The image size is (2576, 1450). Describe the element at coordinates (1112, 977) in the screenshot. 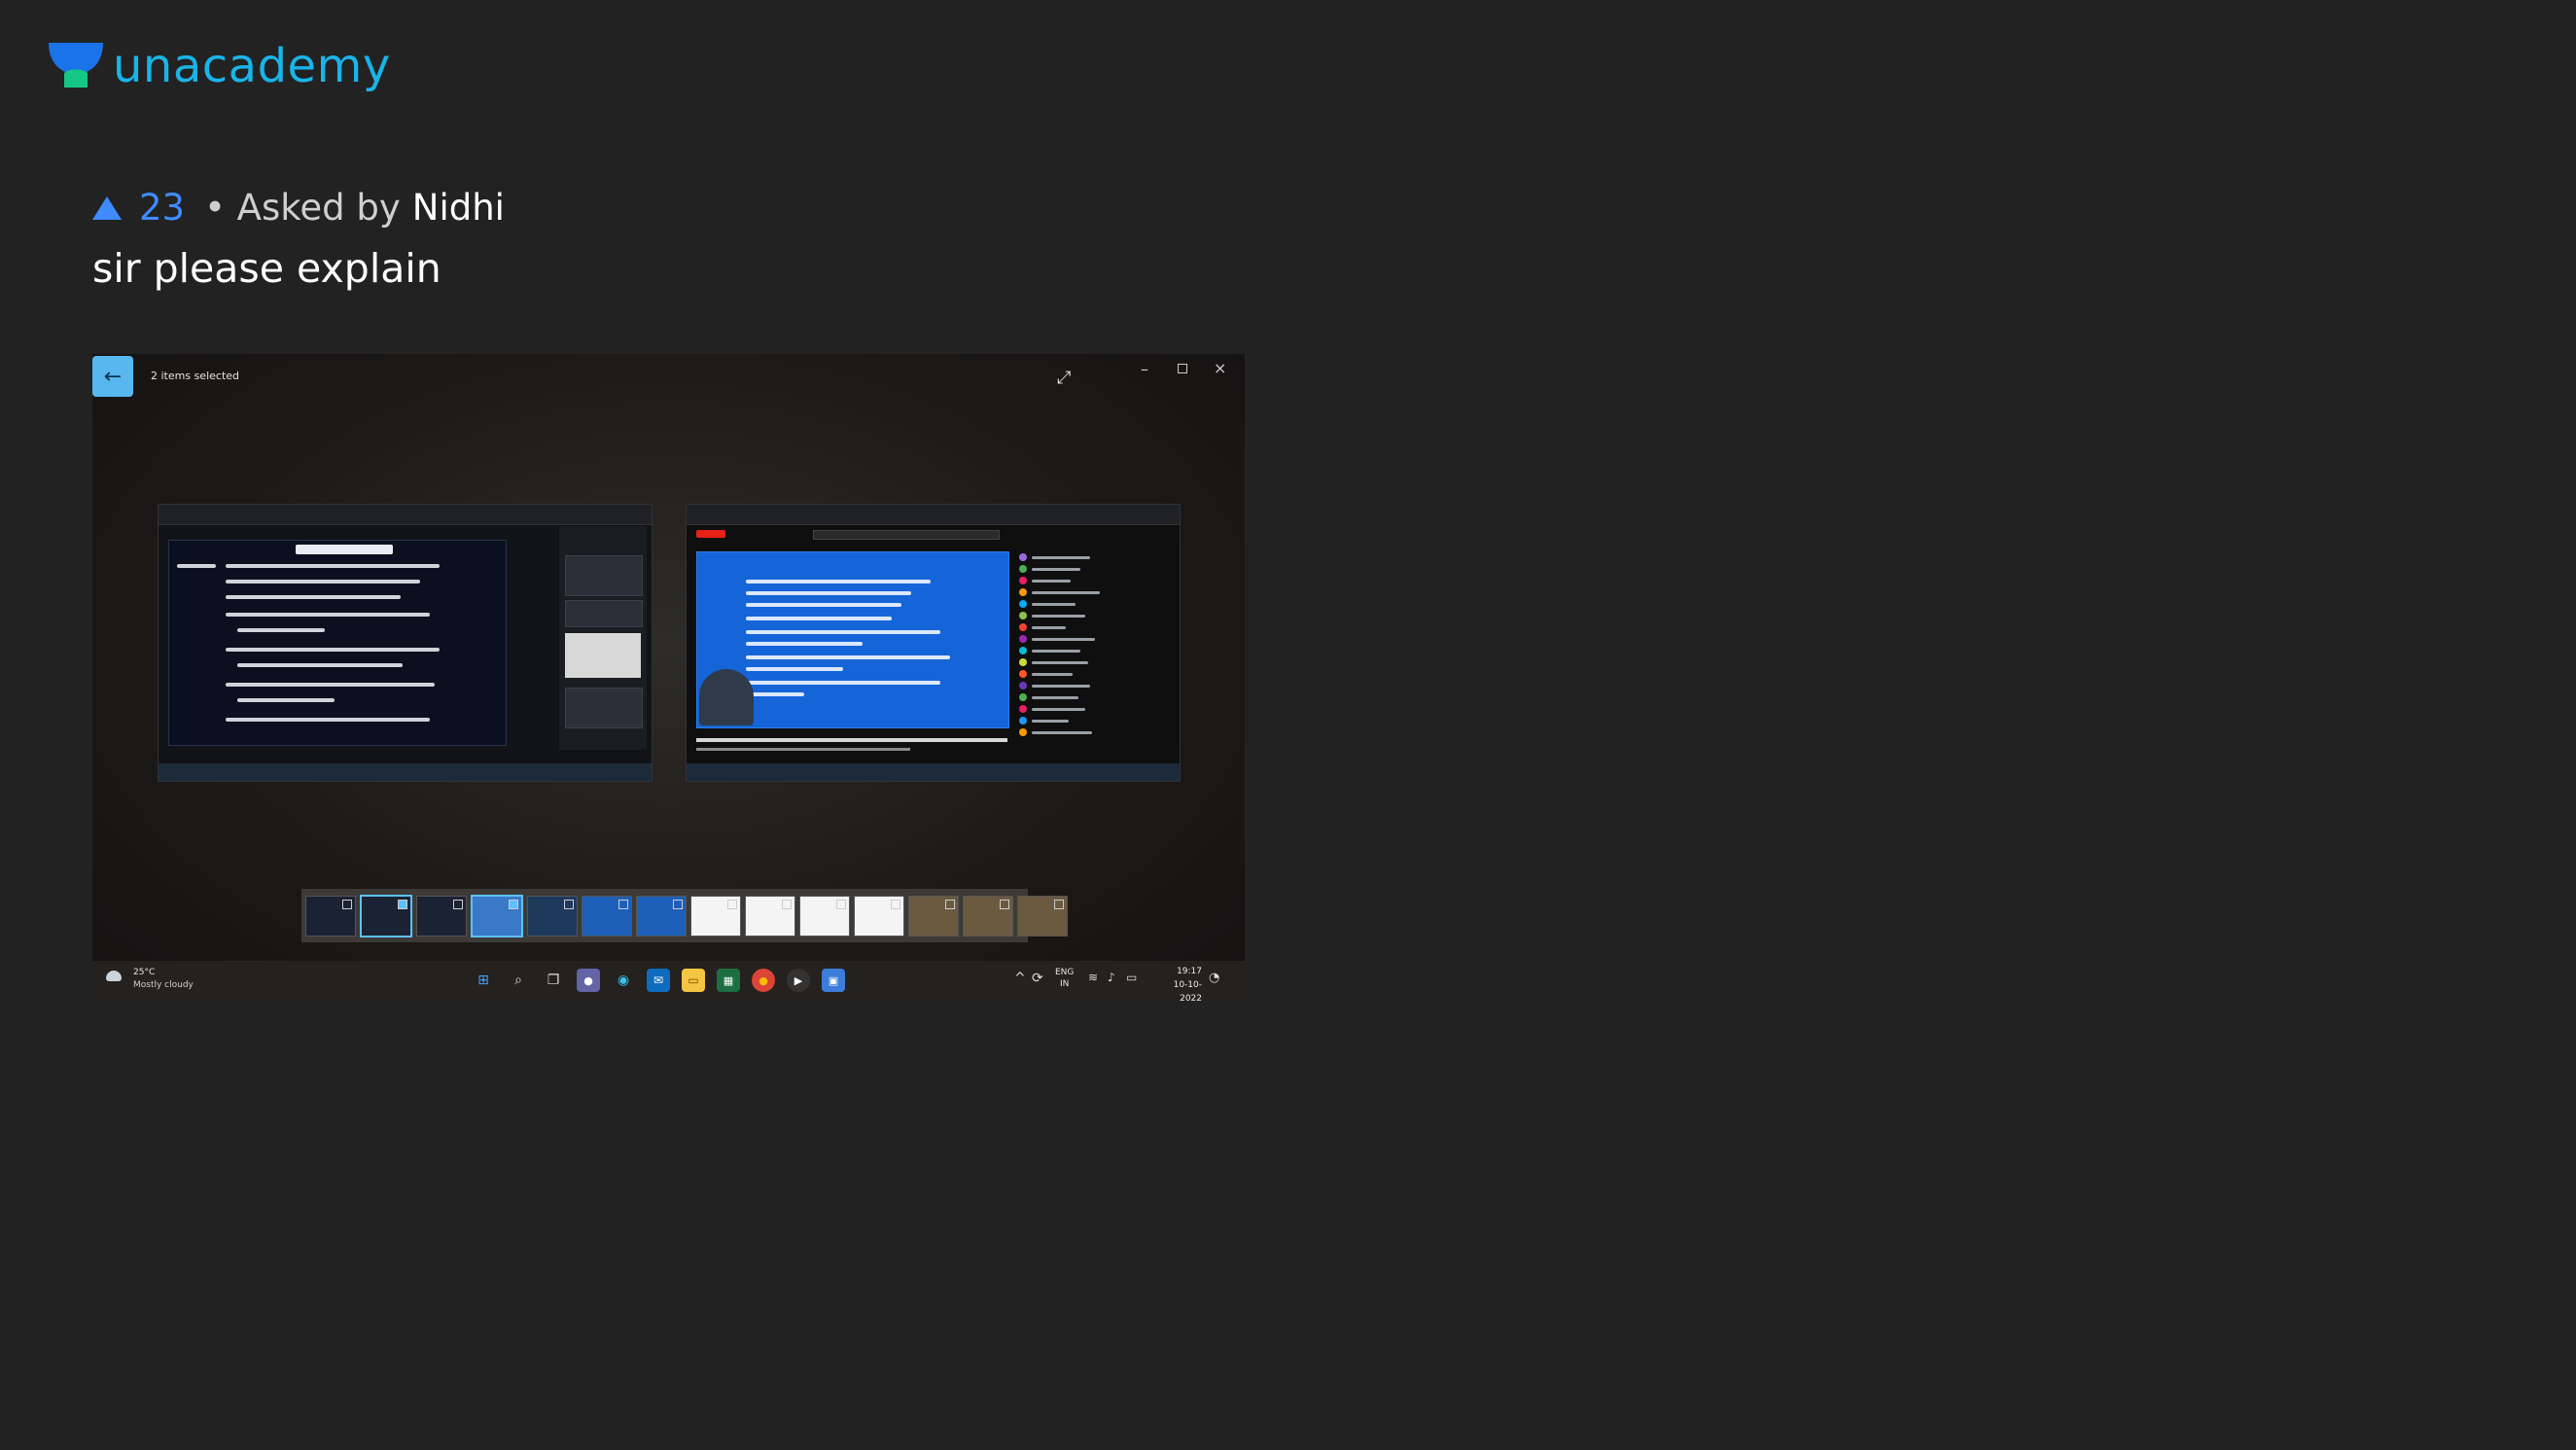

I see `volume-icon: ♪` at that location.